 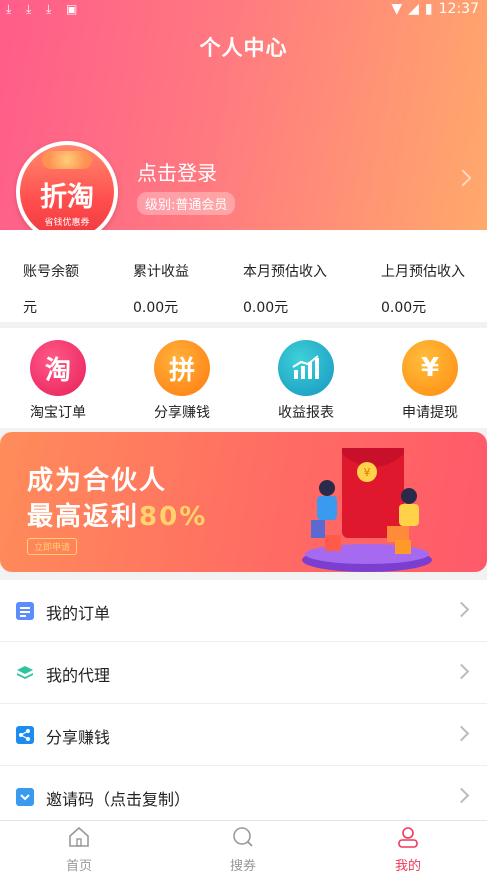 What do you see at coordinates (67, 197) in the screenshot?
I see `avatar-logo: 折淘` at bounding box center [67, 197].